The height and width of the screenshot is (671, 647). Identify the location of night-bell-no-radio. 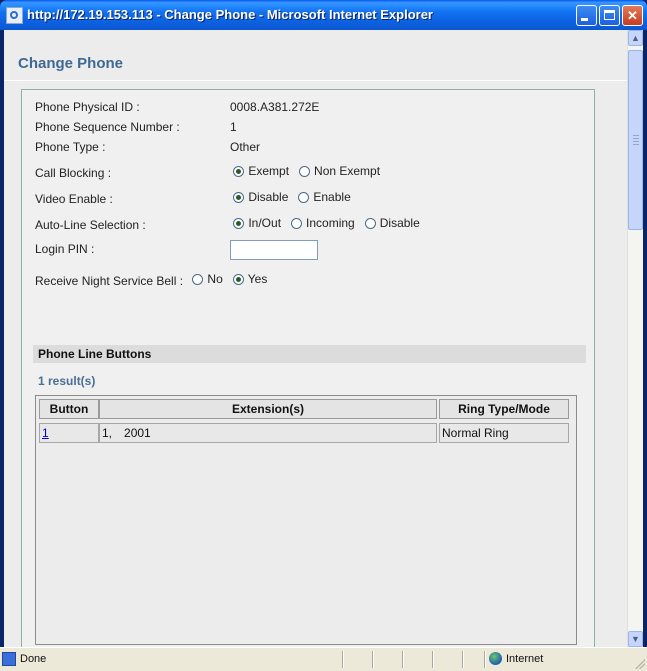
(198, 279).